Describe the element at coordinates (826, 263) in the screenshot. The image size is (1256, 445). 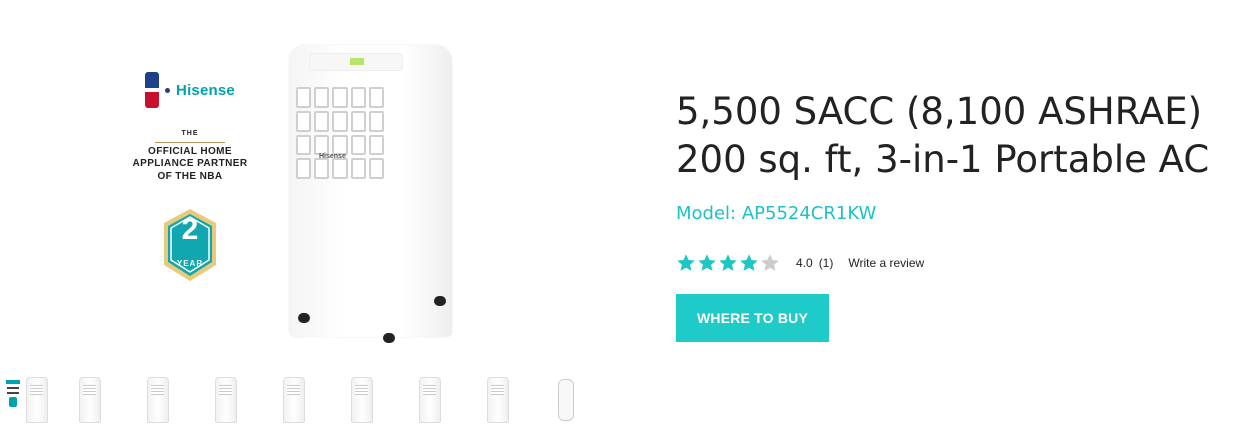
I see `rating-count: (1)` at that location.